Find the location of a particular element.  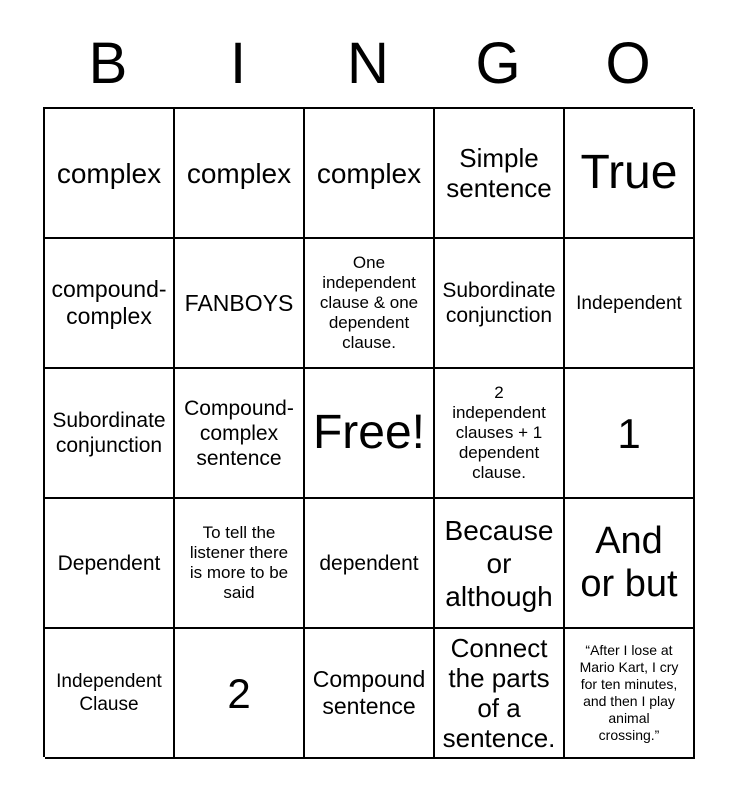

bingo-cell-label: Independent Clause is located at coordinates (109, 693).